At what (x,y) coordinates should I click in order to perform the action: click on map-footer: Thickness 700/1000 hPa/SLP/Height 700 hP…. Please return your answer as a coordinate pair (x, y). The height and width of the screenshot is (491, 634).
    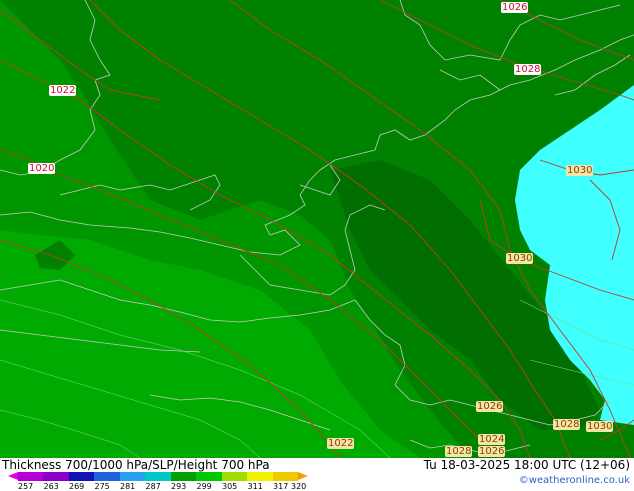
    Looking at the image, I should click on (317, 474).